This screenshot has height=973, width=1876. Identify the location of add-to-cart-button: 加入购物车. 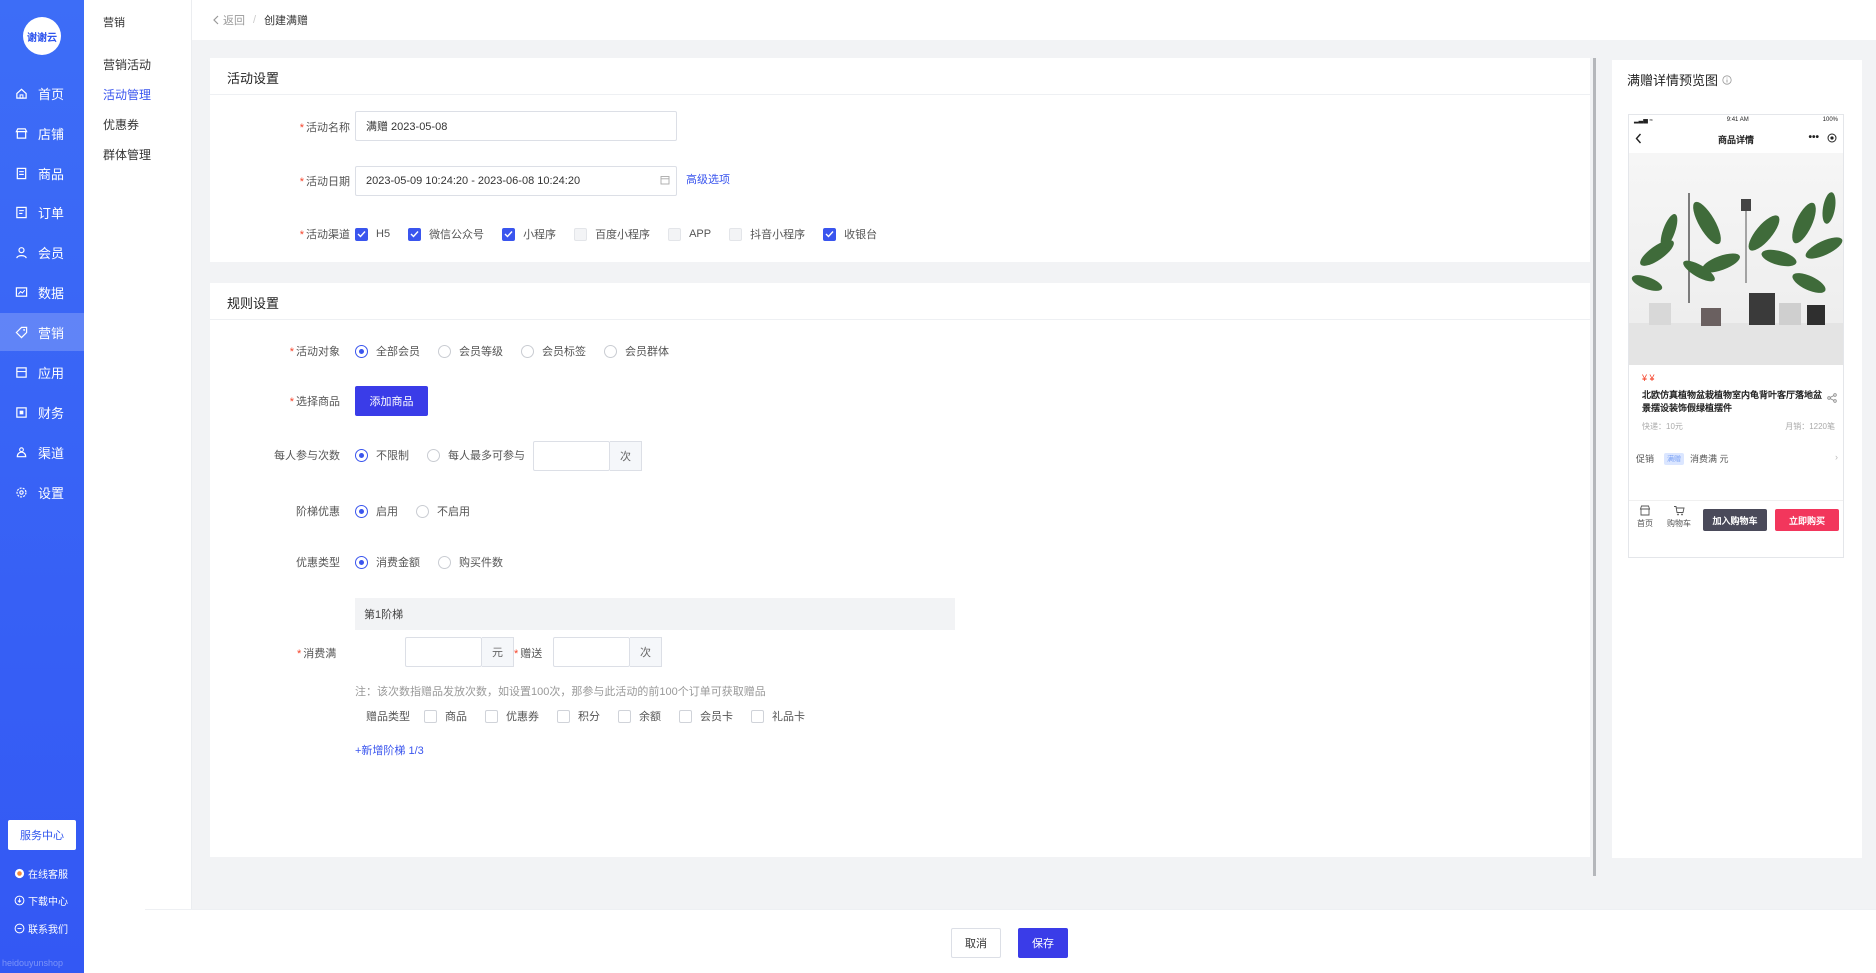
(1735, 520).